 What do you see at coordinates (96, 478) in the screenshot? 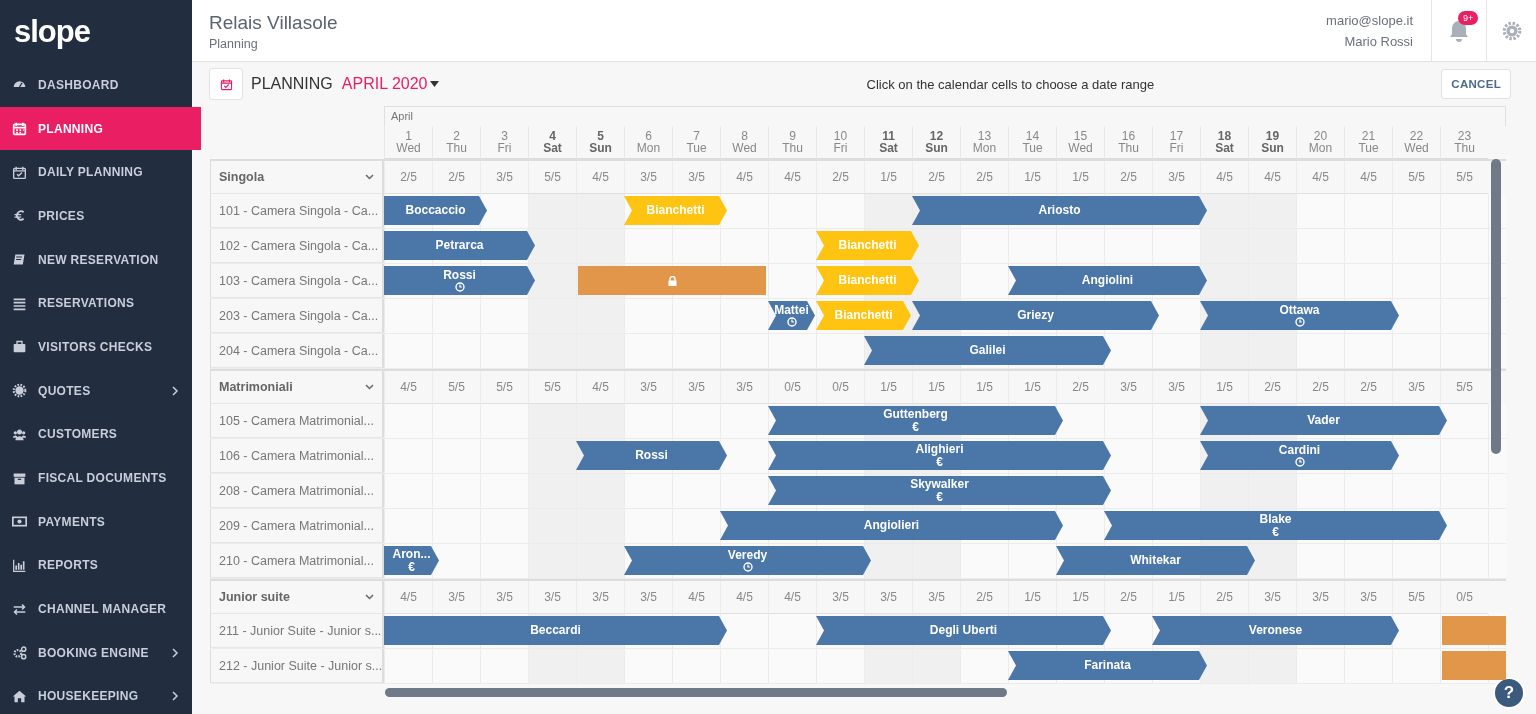
I see `sidebar-item: FISCAL DOCUMENTS` at bounding box center [96, 478].